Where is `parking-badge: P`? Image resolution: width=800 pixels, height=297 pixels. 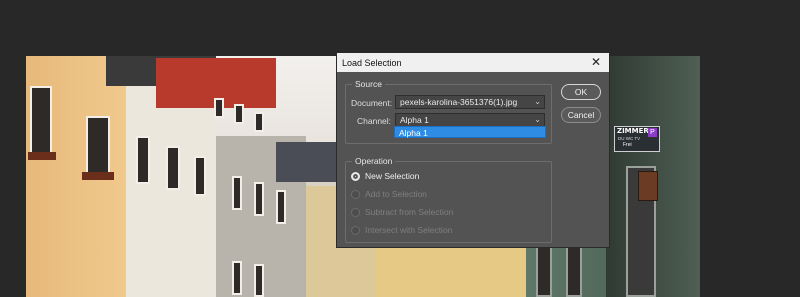
parking-badge: P is located at coordinates (652, 132).